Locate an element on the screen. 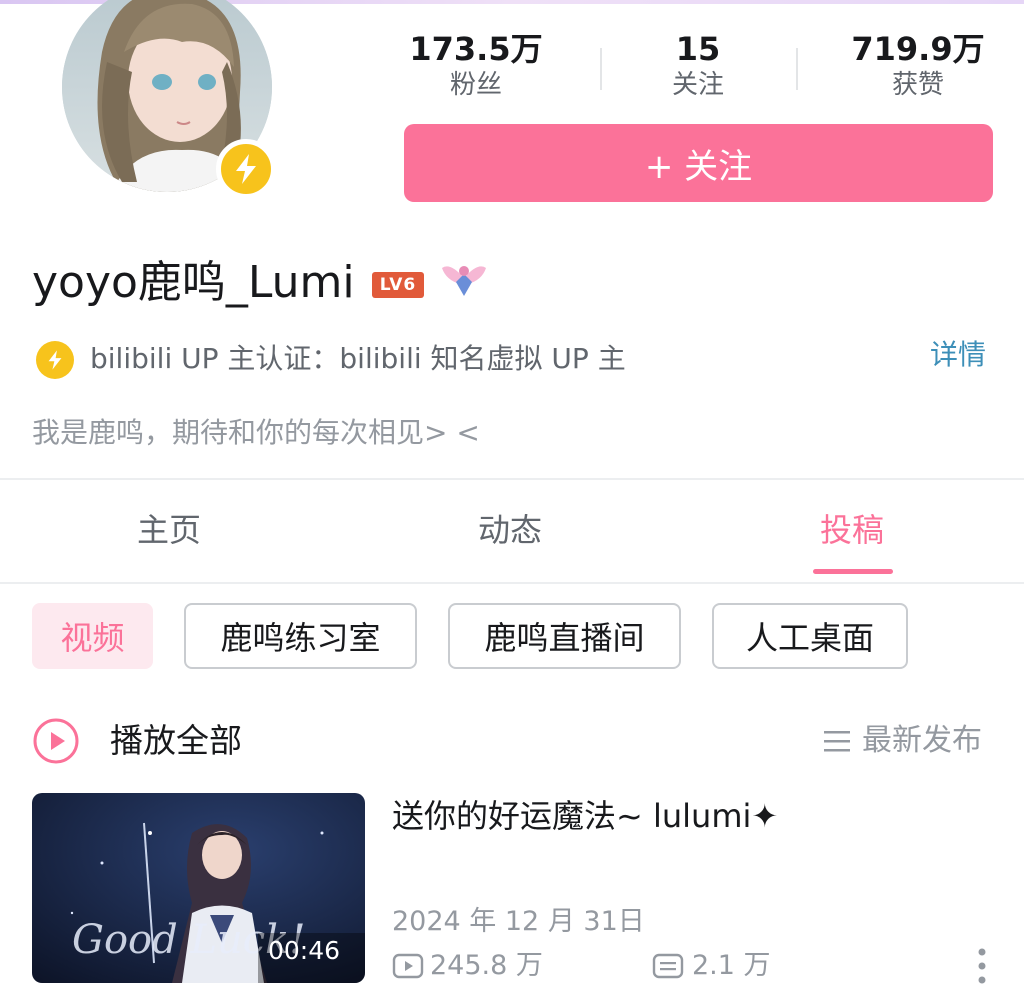  view-count: 245.8 万 is located at coordinates (467, 966).